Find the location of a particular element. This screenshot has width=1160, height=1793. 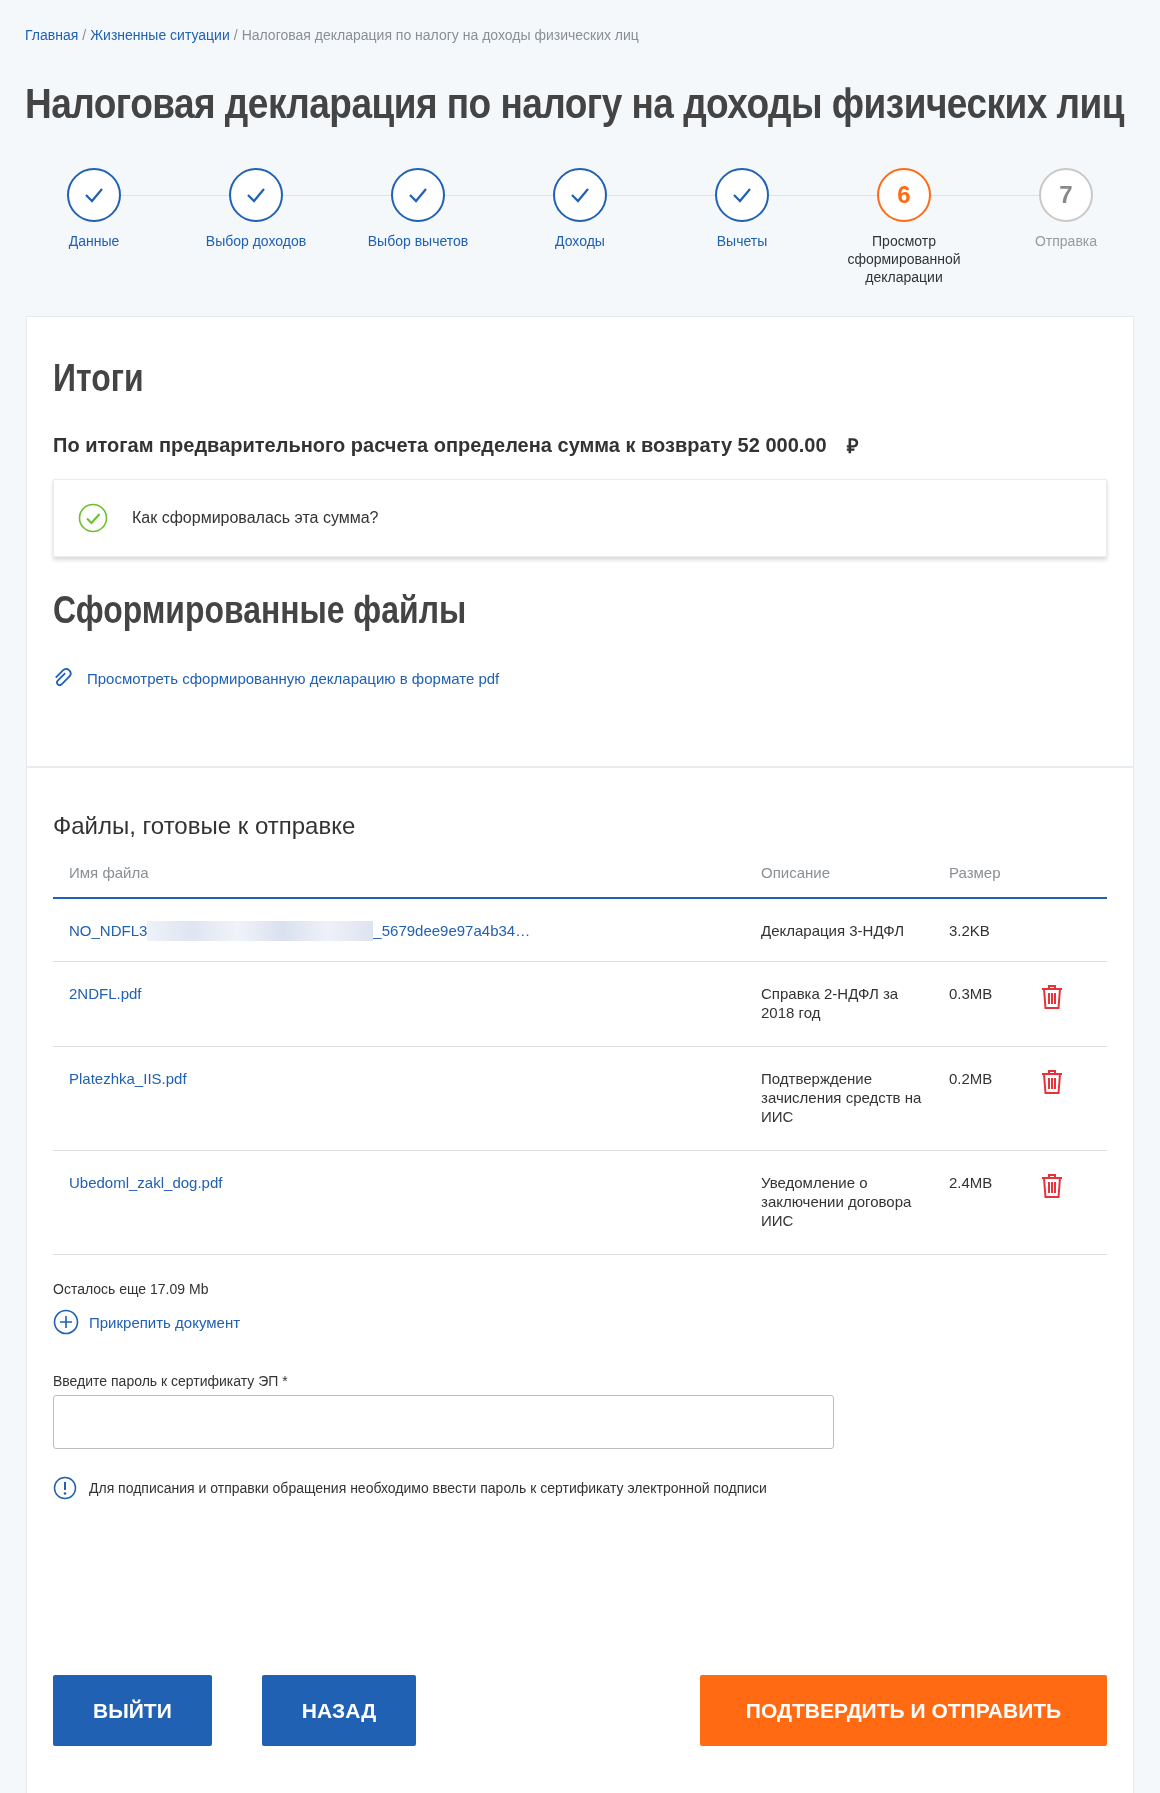

file-description: Справка 2-НДФЛ за 2018 год is located at coordinates (830, 1003).